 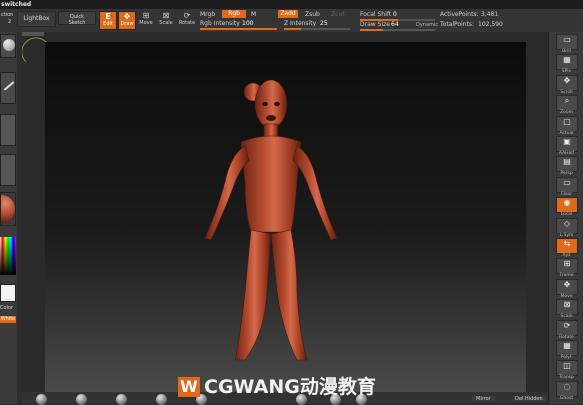 I want to click on material-sphere-icon, so click(x=8, y=209).